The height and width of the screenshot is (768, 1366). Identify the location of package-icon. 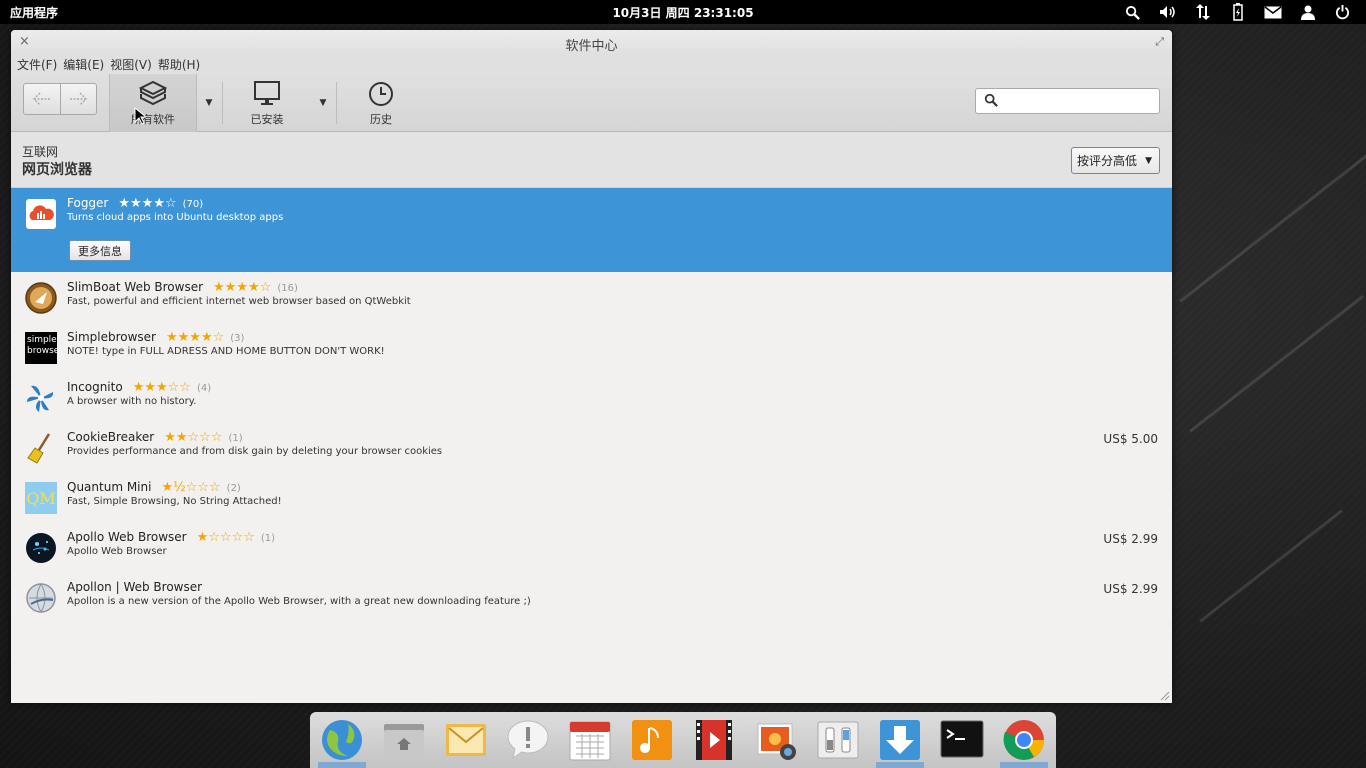
(153, 92).